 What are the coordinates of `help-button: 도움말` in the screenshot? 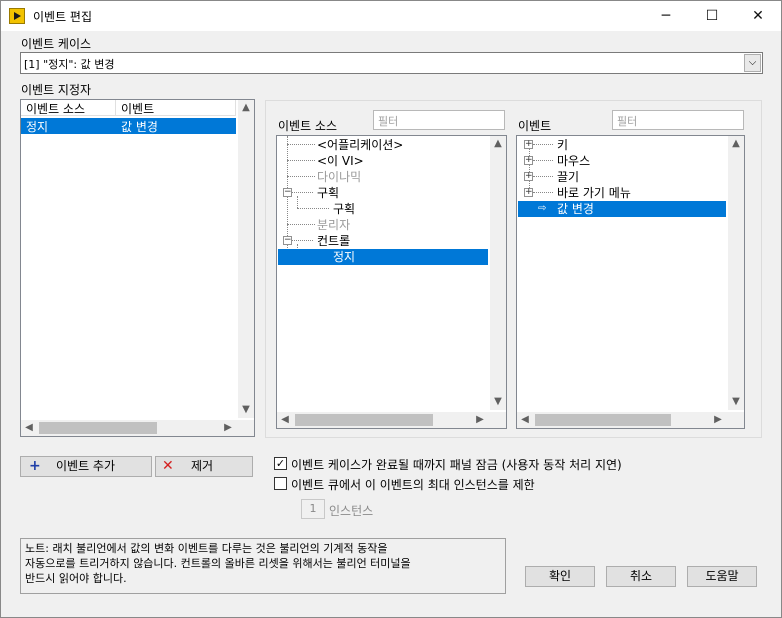 It's located at (722, 576).